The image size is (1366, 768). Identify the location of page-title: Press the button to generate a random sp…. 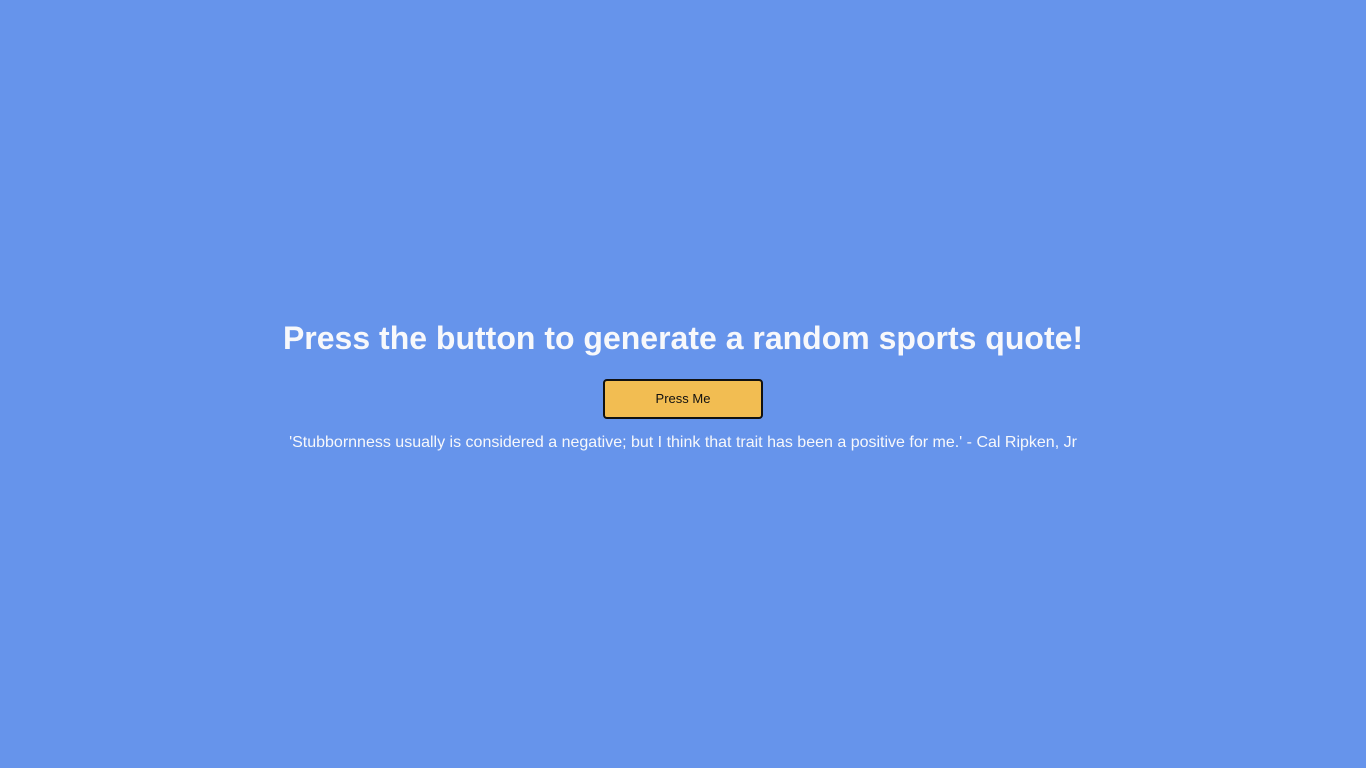
(683, 338).